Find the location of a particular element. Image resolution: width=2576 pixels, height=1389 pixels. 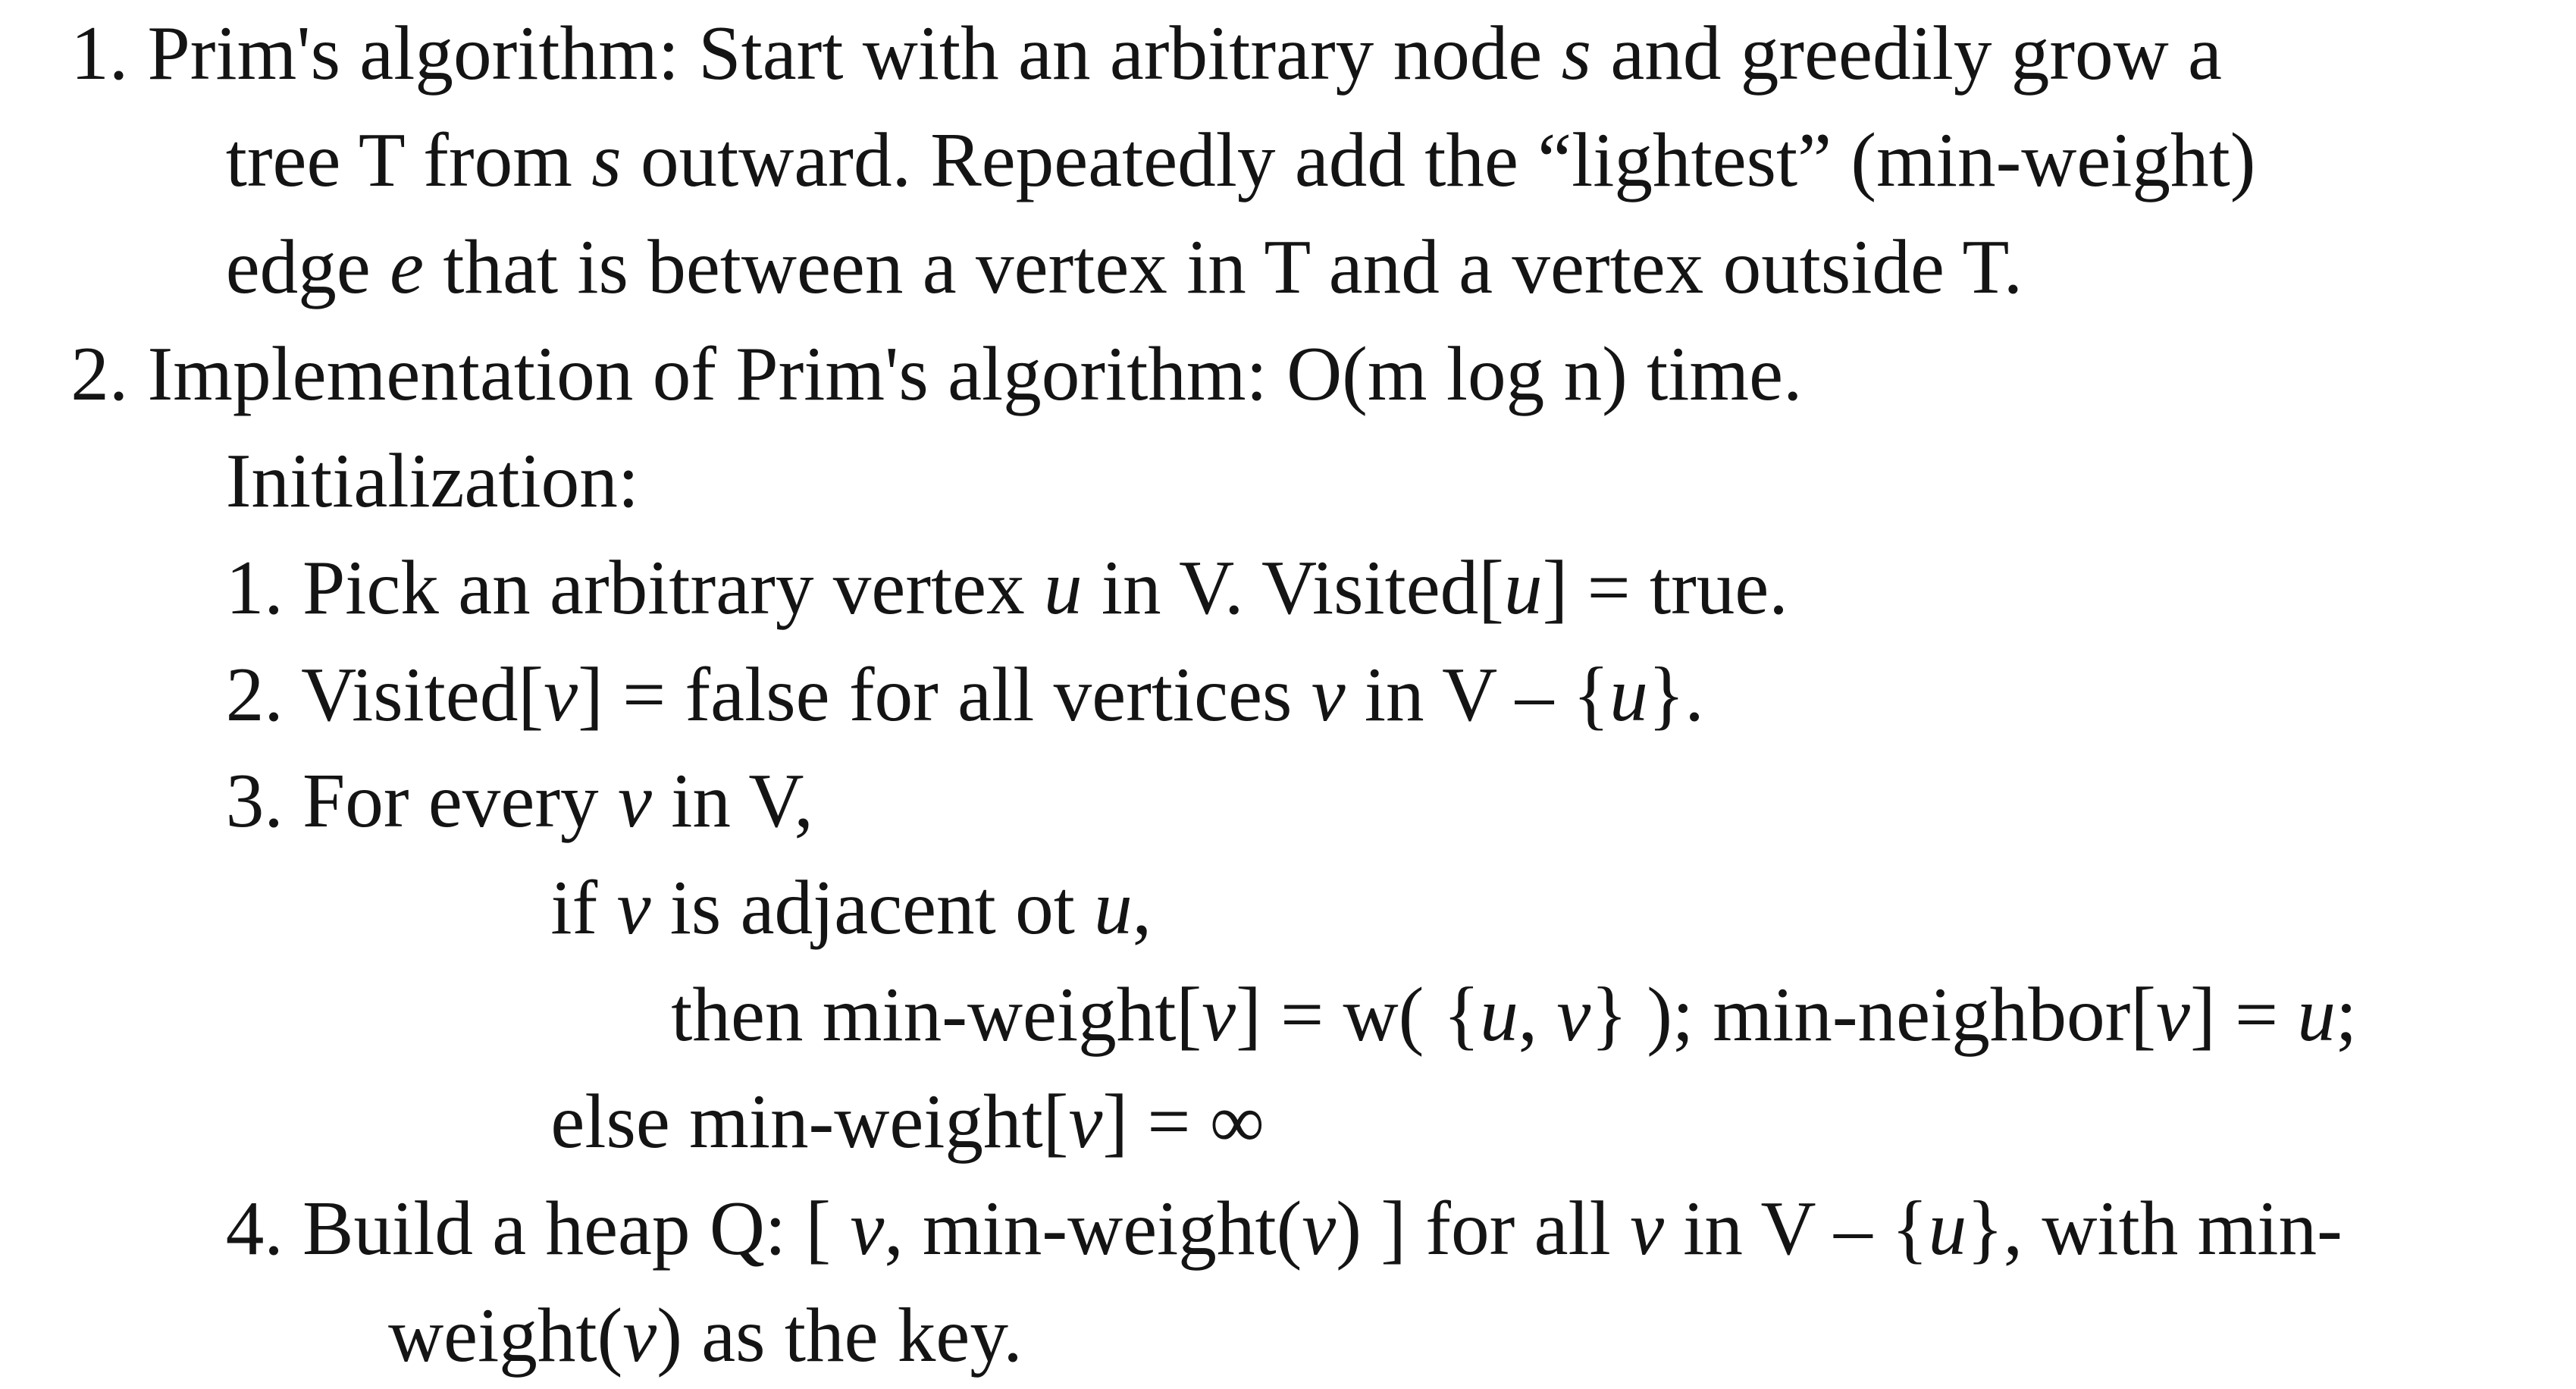

line-text: if v is adjacent ot u, is located at coordinates (851, 908).